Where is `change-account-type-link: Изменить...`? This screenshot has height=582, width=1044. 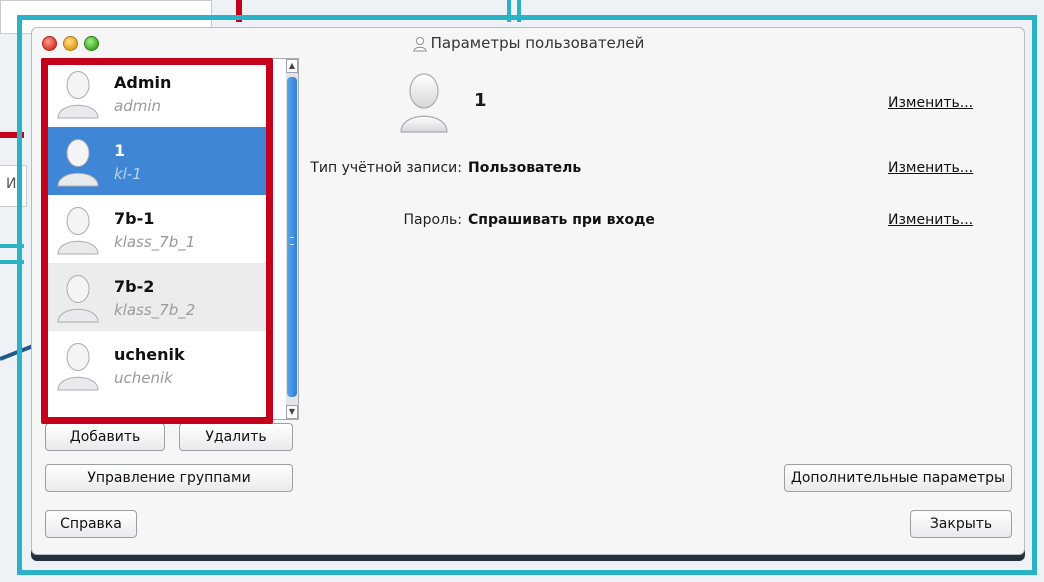 change-account-type-link: Изменить... is located at coordinates (930, 168).